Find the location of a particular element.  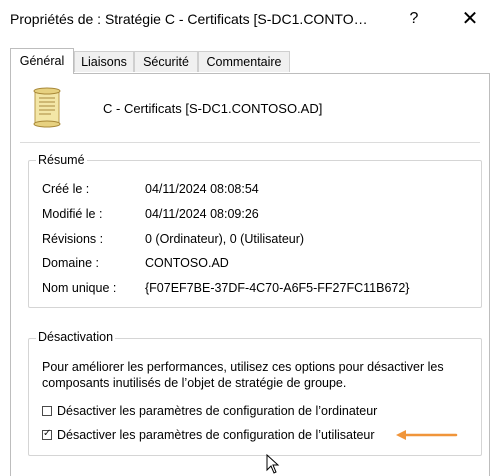

unique-name-value: {F07EF7BE-37DF-4C70-A6F5-FF27FC11B672} is located at coordinates (277, 288).